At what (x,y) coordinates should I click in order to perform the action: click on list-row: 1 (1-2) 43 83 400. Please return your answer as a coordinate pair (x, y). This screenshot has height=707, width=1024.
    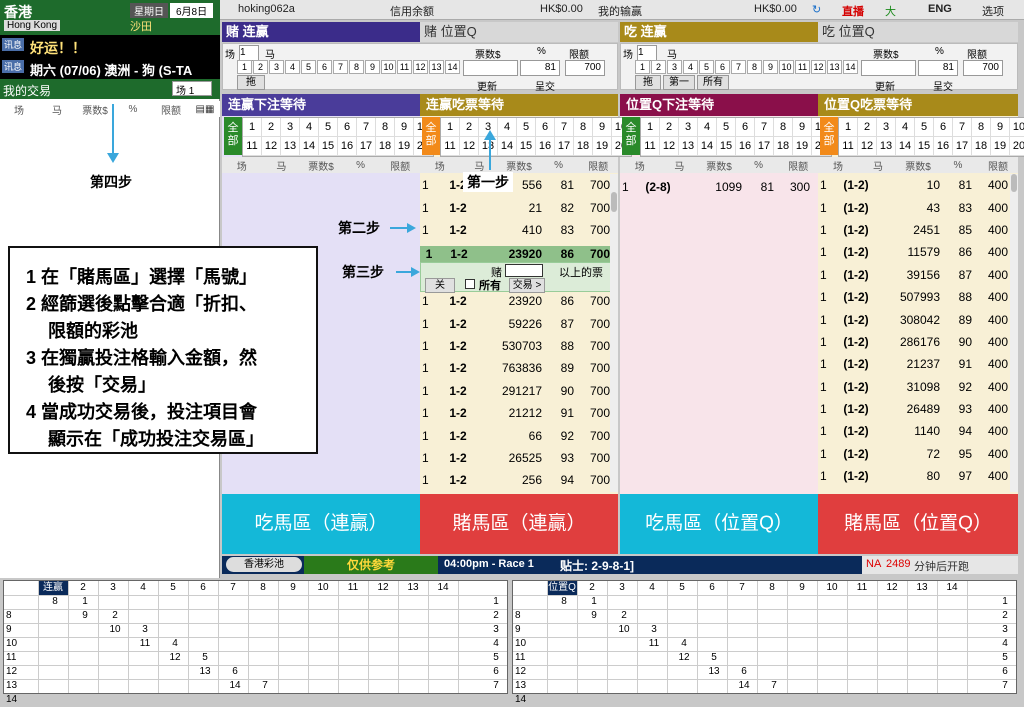
    Looking at the image, I should click on (915, 207).